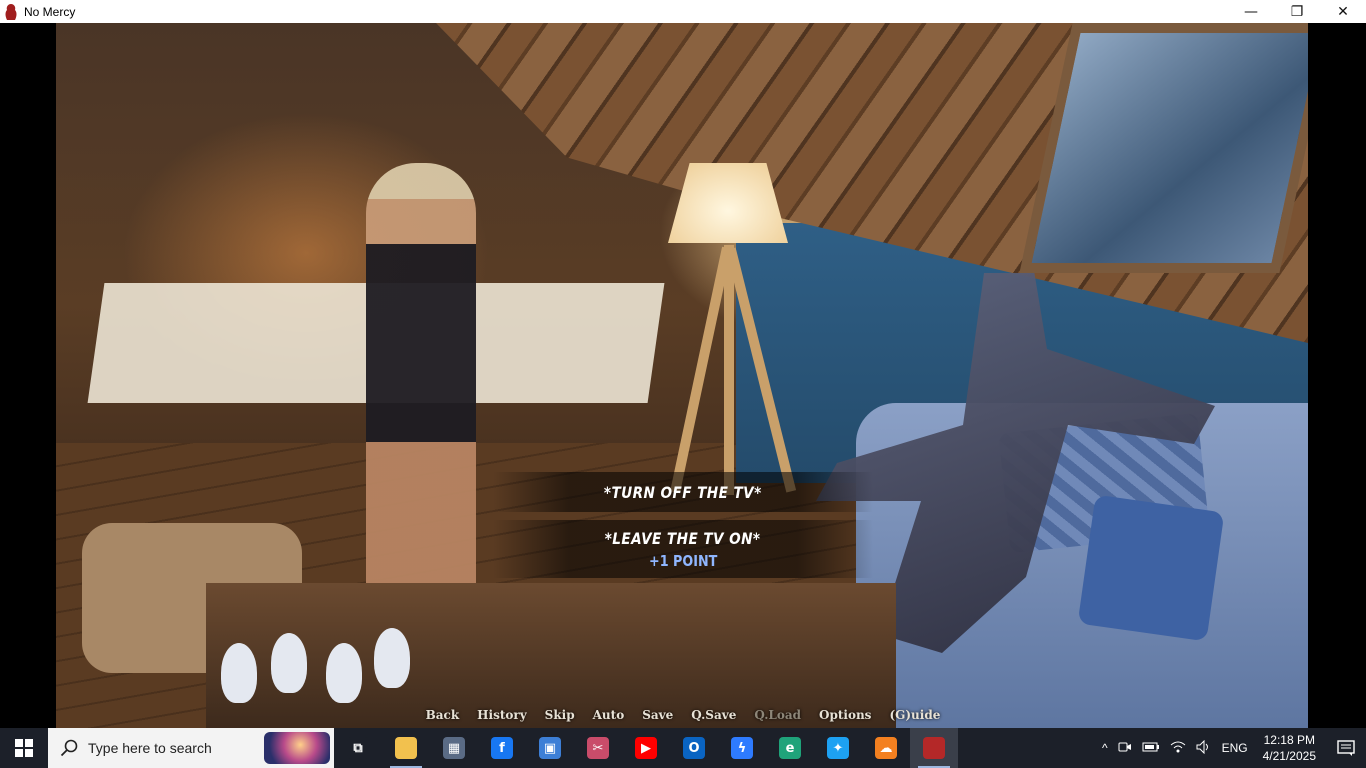  I want to click on window-title: No Mercy, so click(50, 11).